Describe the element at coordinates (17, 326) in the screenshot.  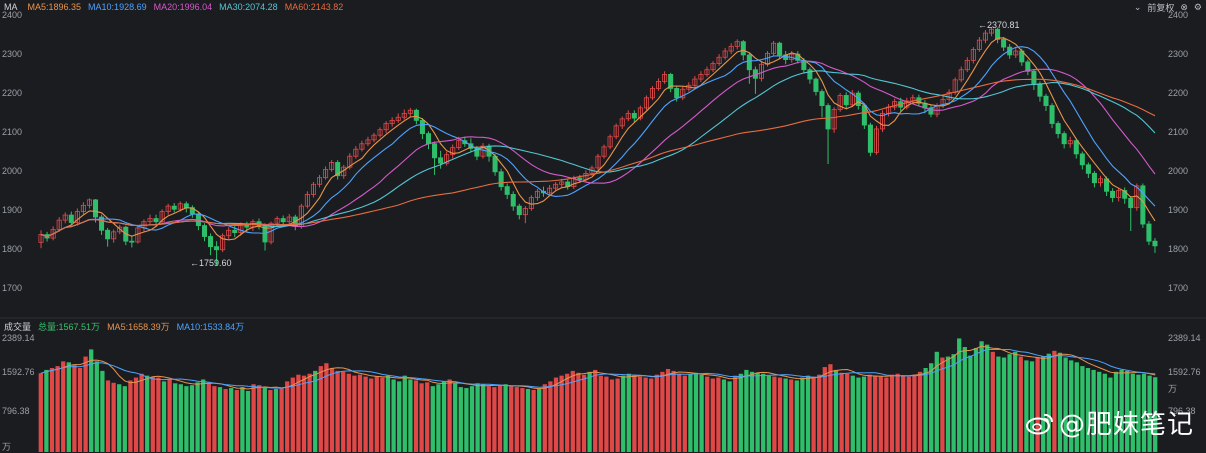
I see `volume-indicator-label: 成交量` at that location.